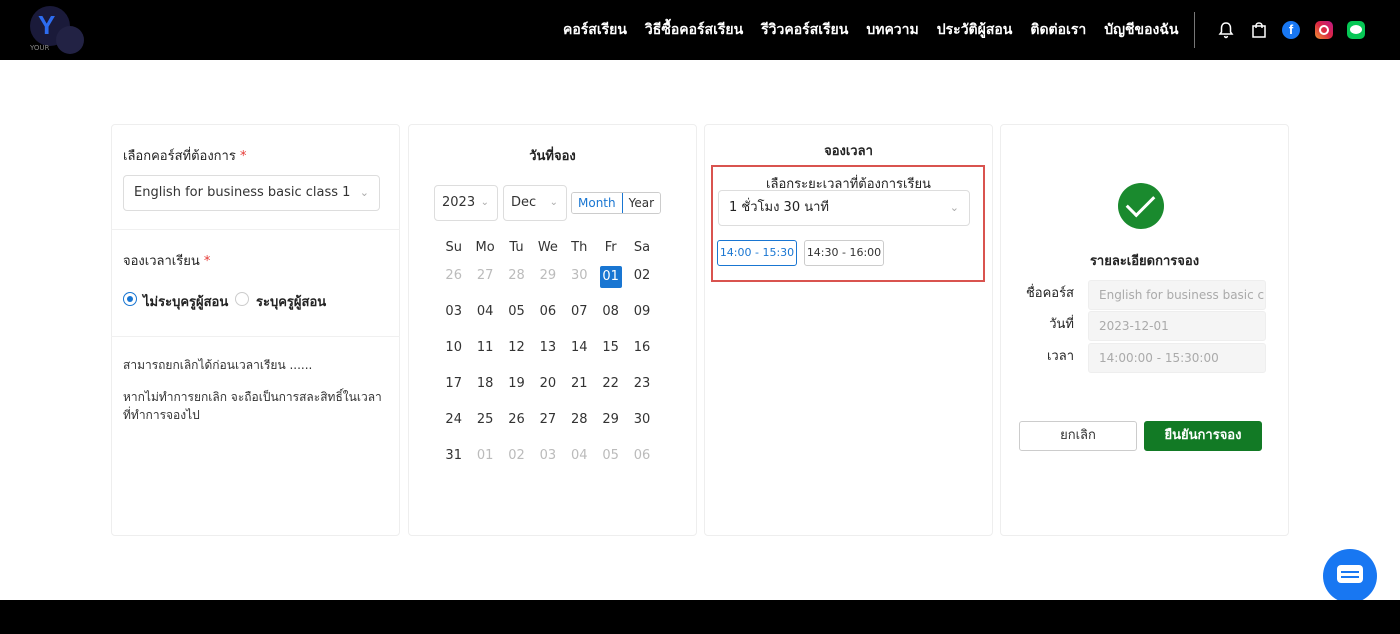 This screenshot has width=1400, height=634. Describe the element at coordinates (1078, 436) in the screenshot. I see `cancel-button: ยกเลิก` at that location.